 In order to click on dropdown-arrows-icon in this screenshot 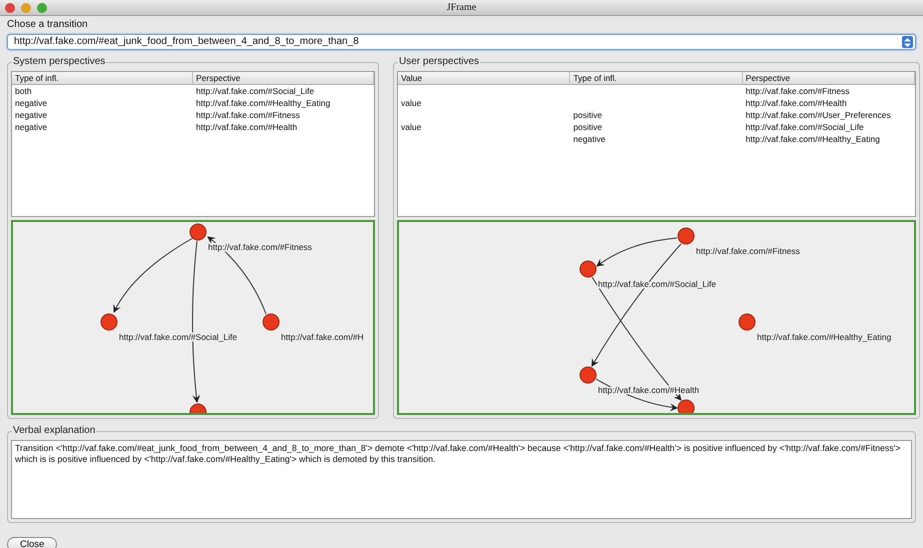, I will do `click(907, 42)`.